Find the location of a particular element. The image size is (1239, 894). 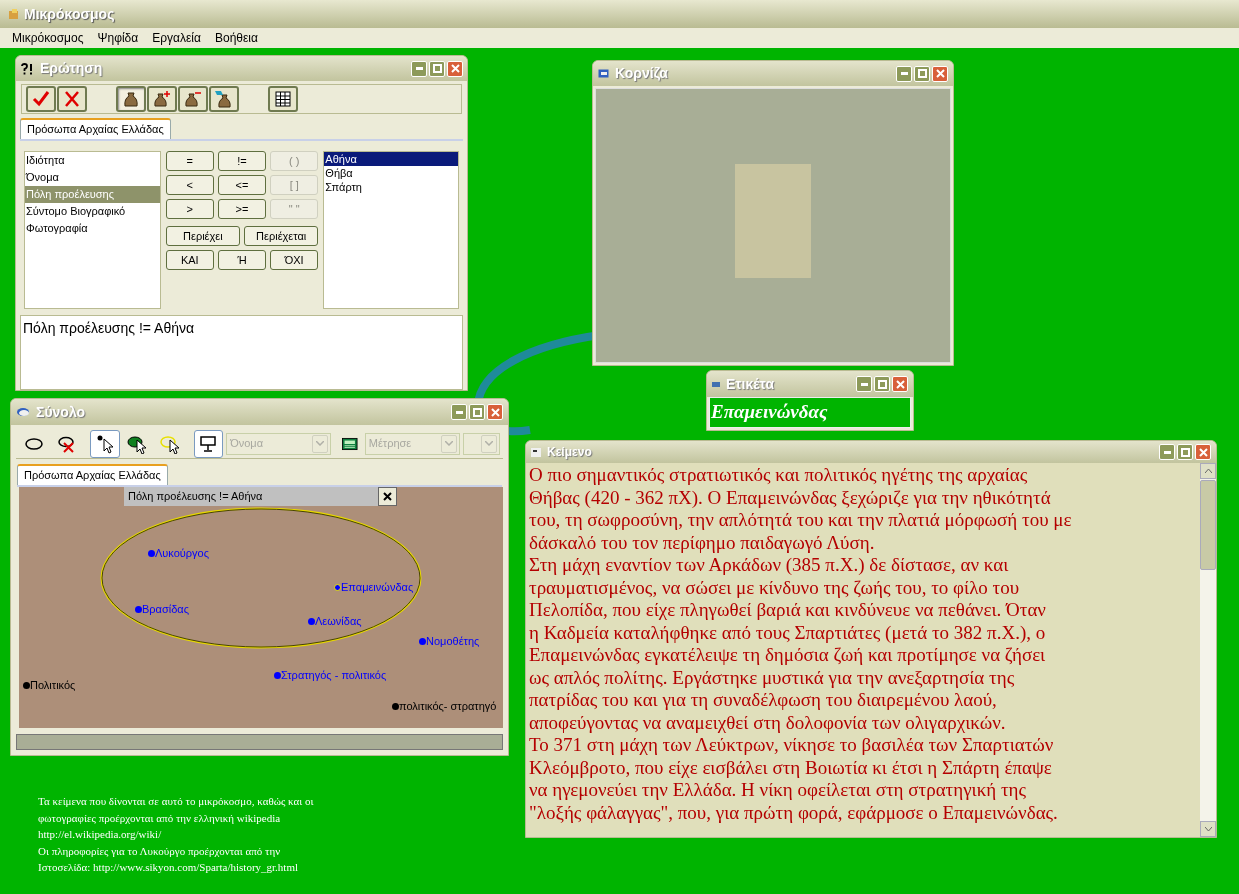

cross-icon is located at coordinates (72, 99).